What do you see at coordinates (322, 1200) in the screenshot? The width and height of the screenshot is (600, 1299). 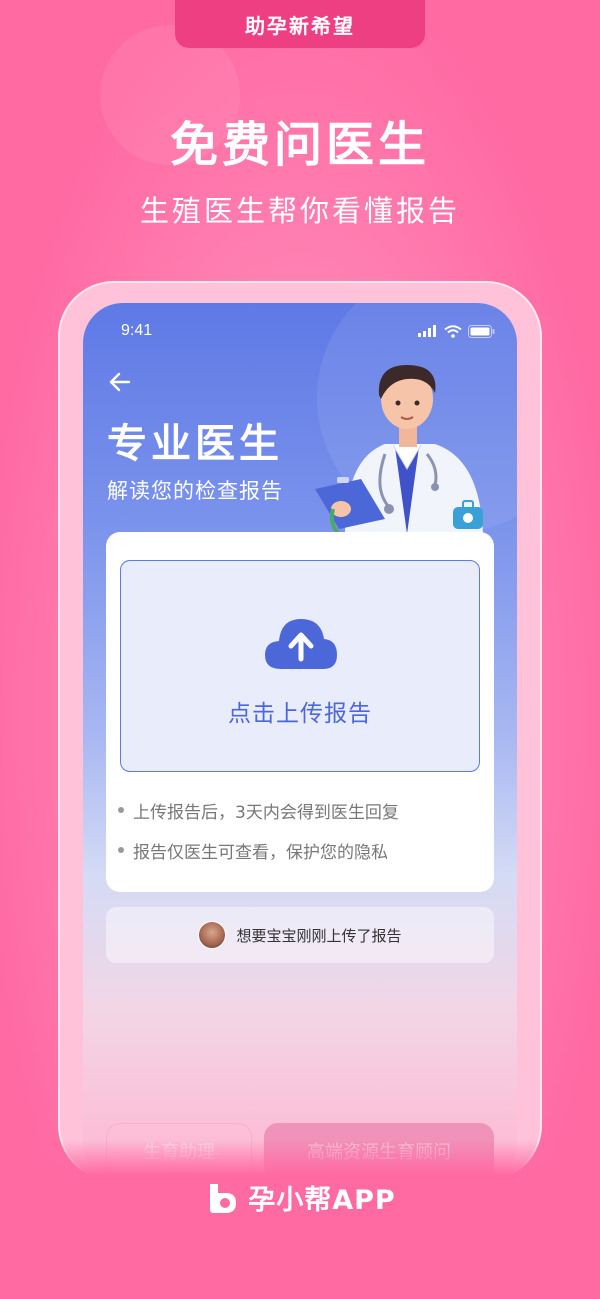 I see `brand-name: 孕小帮APP` at bounding box center [322, 1200].